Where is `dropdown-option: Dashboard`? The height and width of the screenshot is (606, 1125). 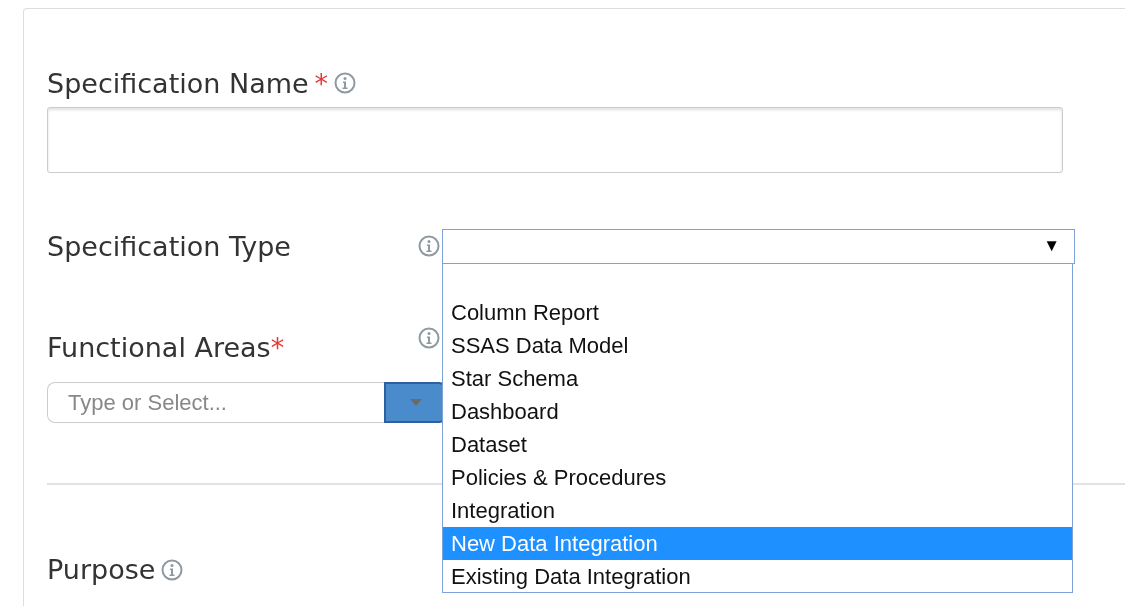
dropdown-option: Dashboard is located at coordinates (757, 411).